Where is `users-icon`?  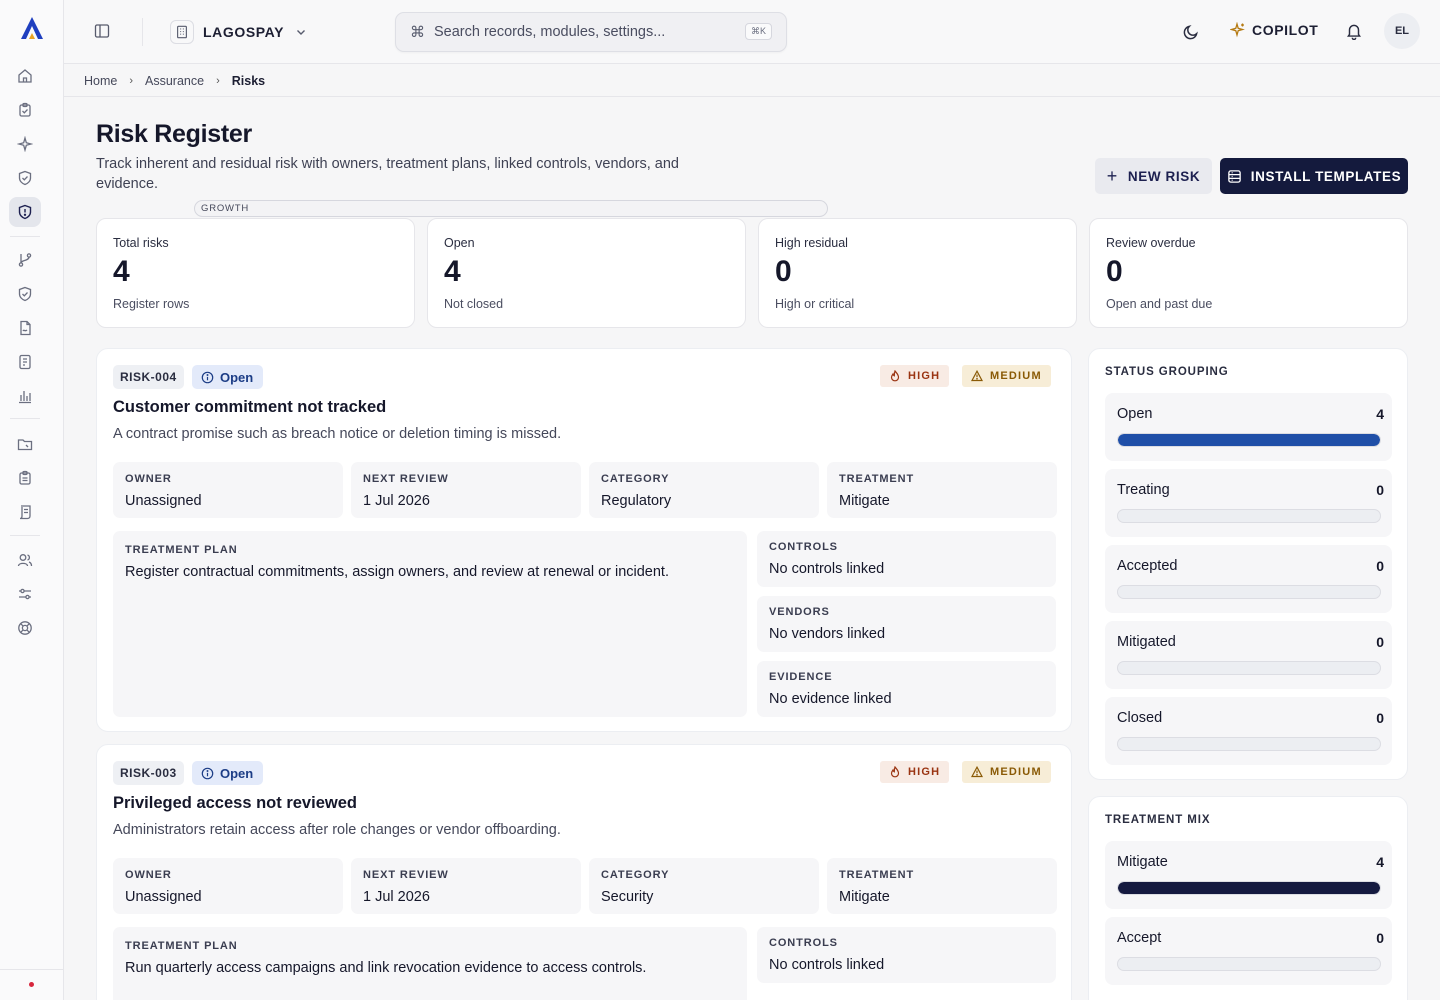 users-icon is located at coordinates (25, 560).